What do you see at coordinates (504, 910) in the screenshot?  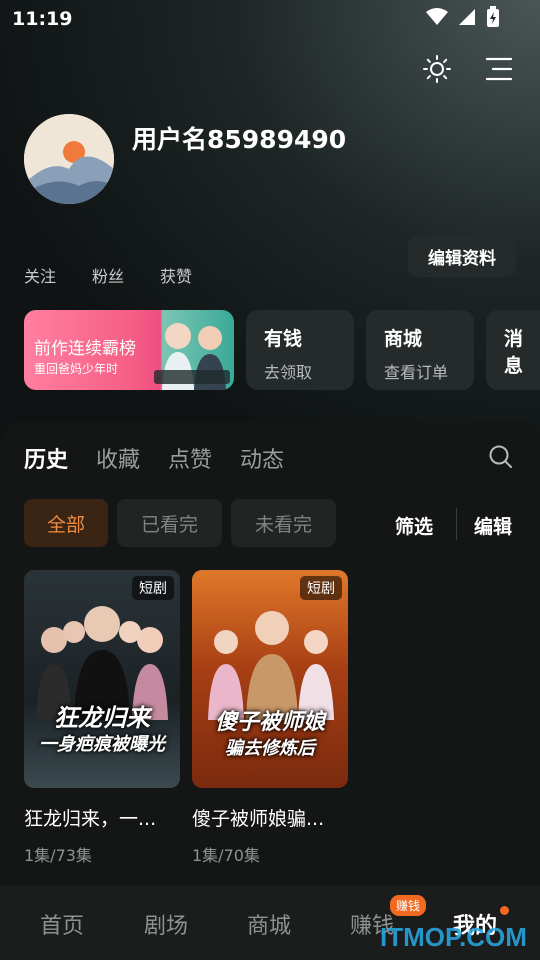 I see `notification-dot` at bounding box center [504, 910].